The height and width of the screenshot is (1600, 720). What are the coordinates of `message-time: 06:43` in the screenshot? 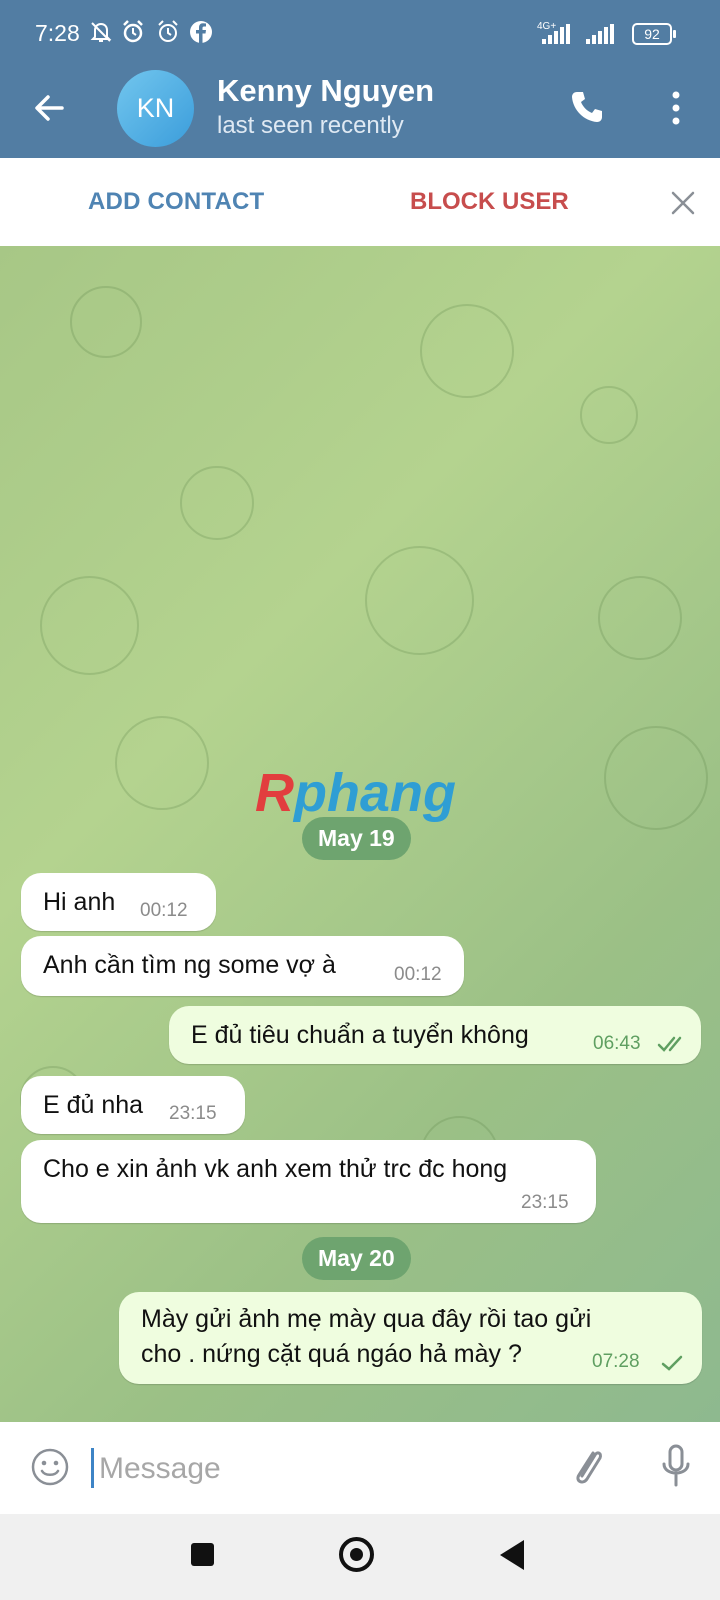 It's located at (617, 1043).